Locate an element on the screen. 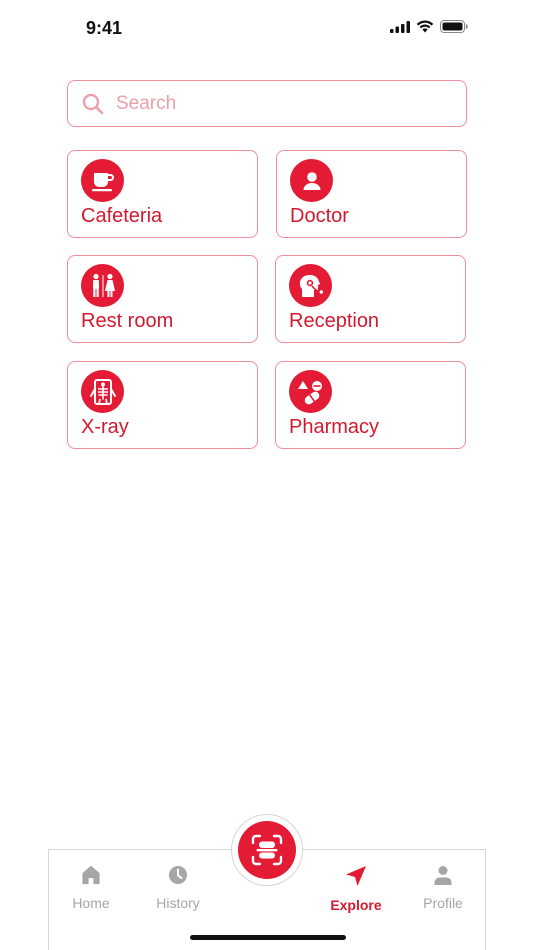 The width and height of the screenshot is (534, 950). restroom-icon is located at coordinates (102, 285).